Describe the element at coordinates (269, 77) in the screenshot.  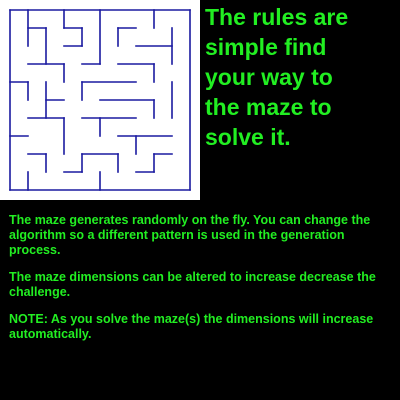
I see `headline-line: your way to` at that location.